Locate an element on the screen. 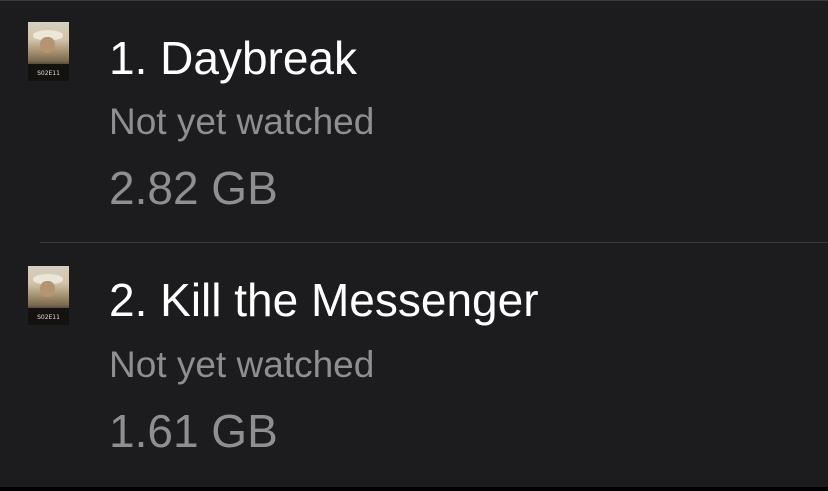 Image resolution: width=828 pixels, height=491 pixels. episode-title: 1. Daybreak is located at coordinates (233, 58).